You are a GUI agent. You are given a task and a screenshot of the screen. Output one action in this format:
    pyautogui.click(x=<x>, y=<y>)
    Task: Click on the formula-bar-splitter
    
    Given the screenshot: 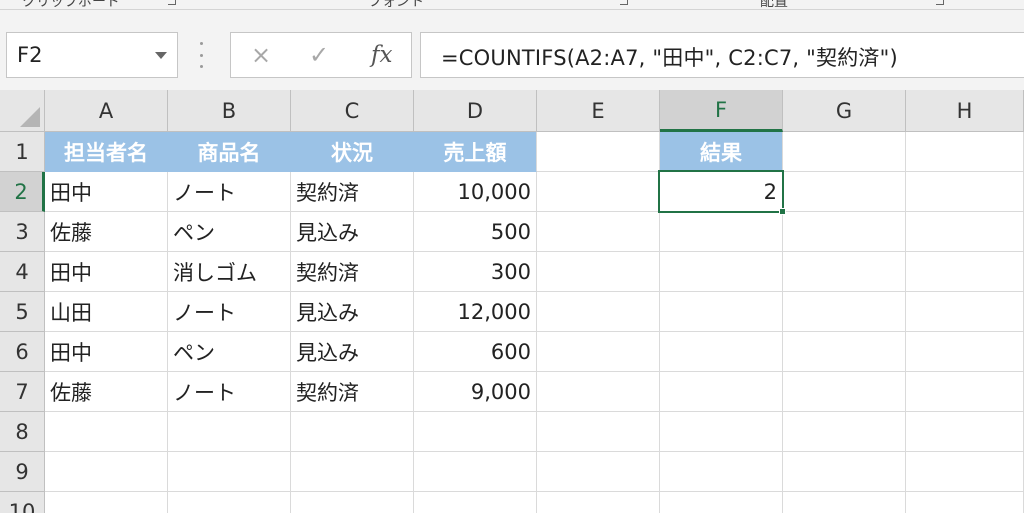 What is the action you would take?
    pyautogui.click(x=201, y=55)
    